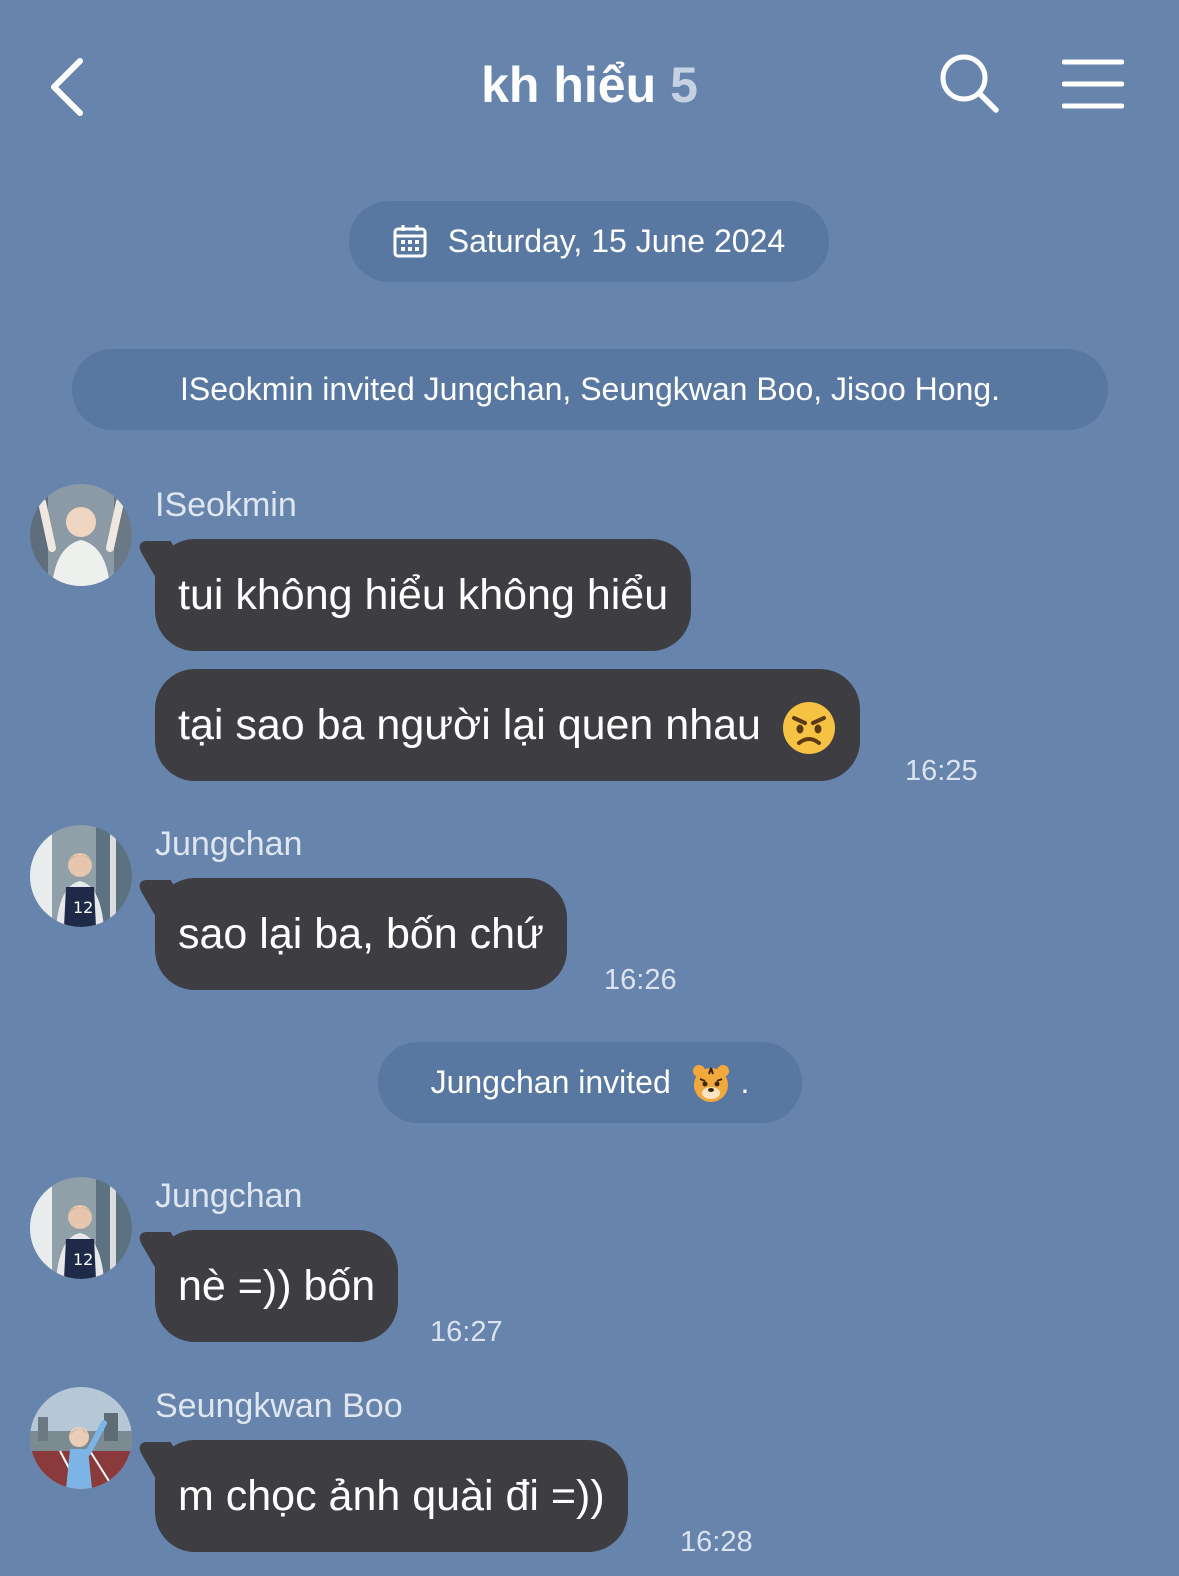 The width and height of the screenshot is (1179, 1576). I want to click on calendar-icon, so click(410, 241).